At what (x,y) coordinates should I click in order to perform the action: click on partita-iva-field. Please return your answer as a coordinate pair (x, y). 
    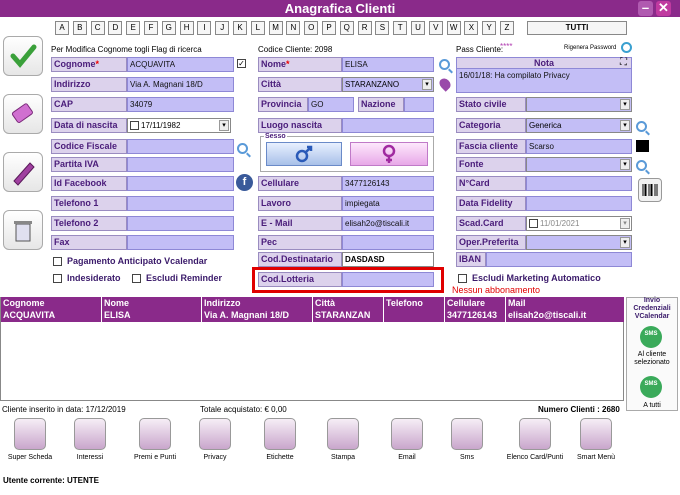
    Looking at the image, I should click on (180, 164).